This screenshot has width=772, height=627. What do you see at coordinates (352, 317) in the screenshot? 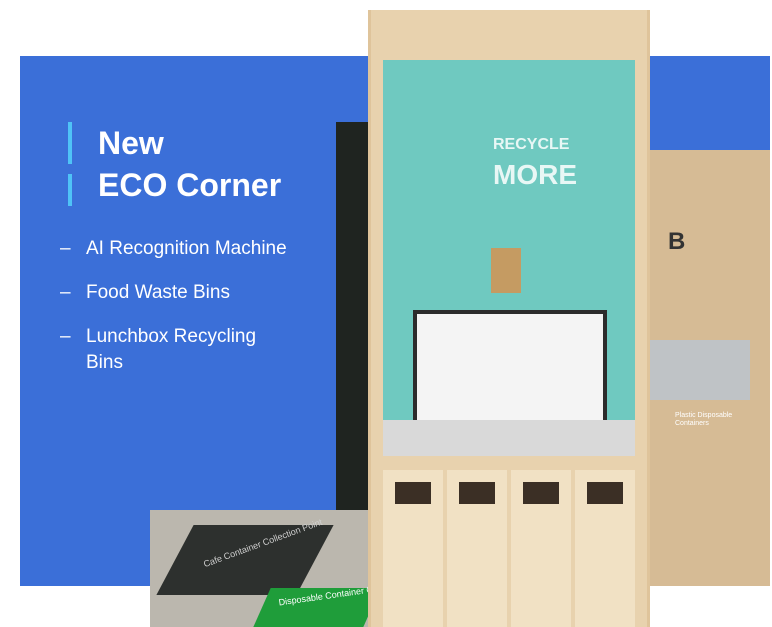
I see `photo-dark-signboard` at bounding box center [352, 317].